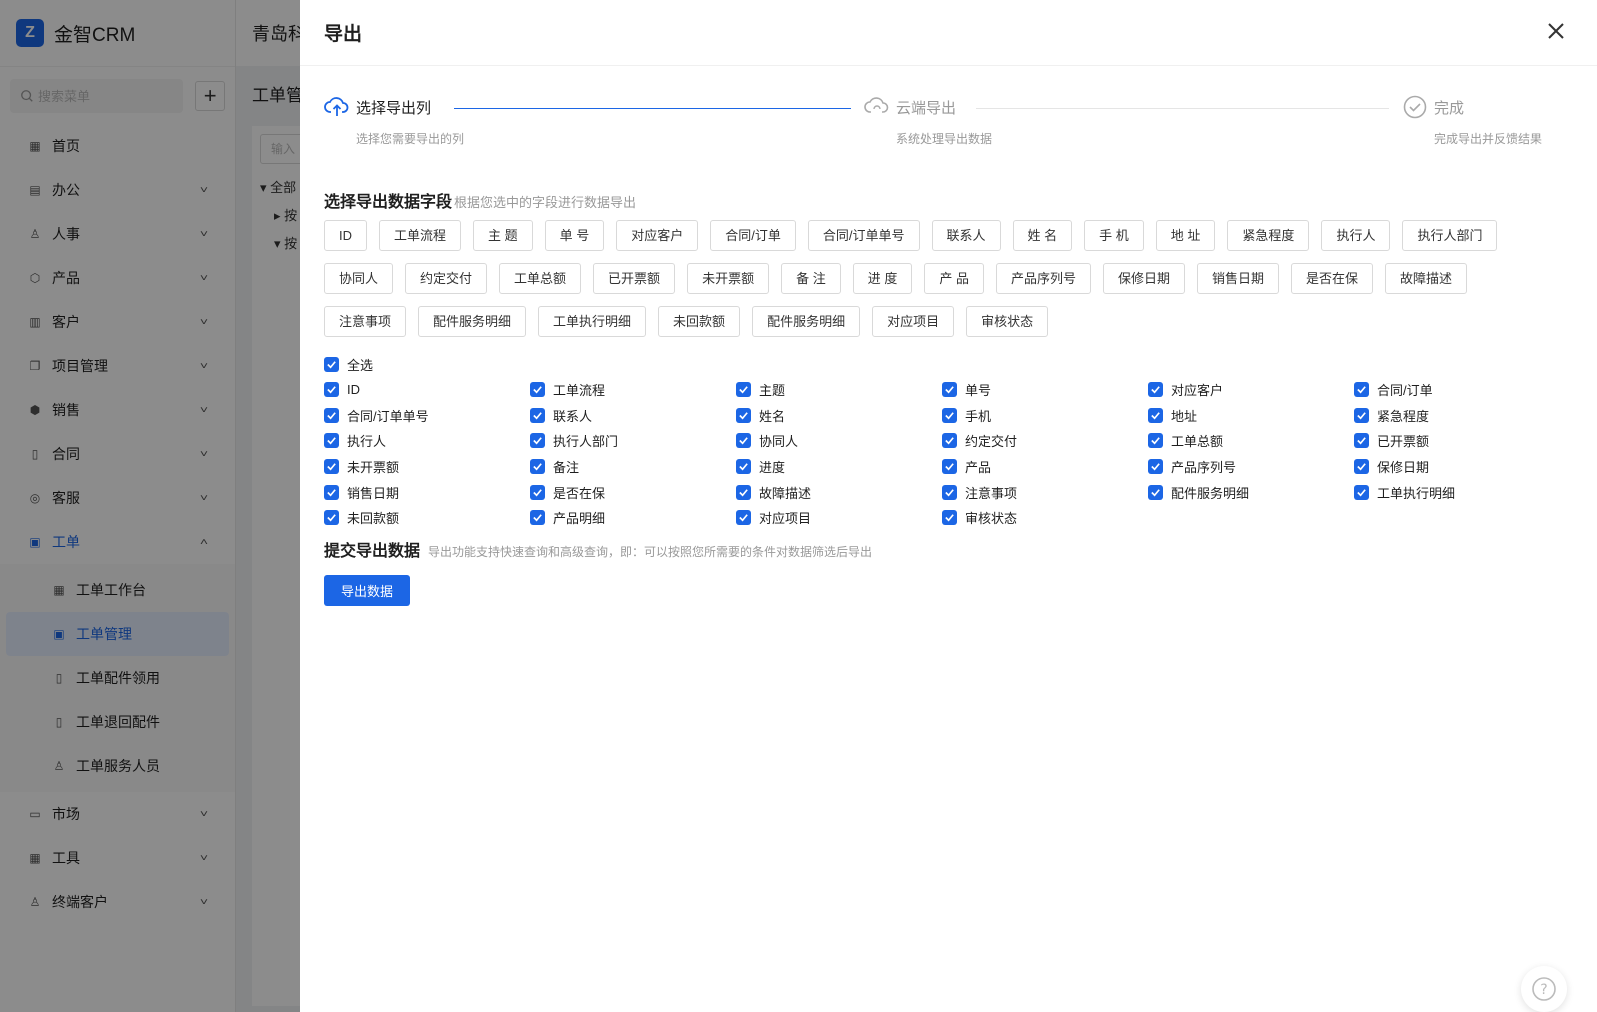 This screenshot has height=1012, width=1597. What do you see at coordinates (966, 235) in the screenshot?
I see `field-tag: 联系人` at bounding box center [966, 235].